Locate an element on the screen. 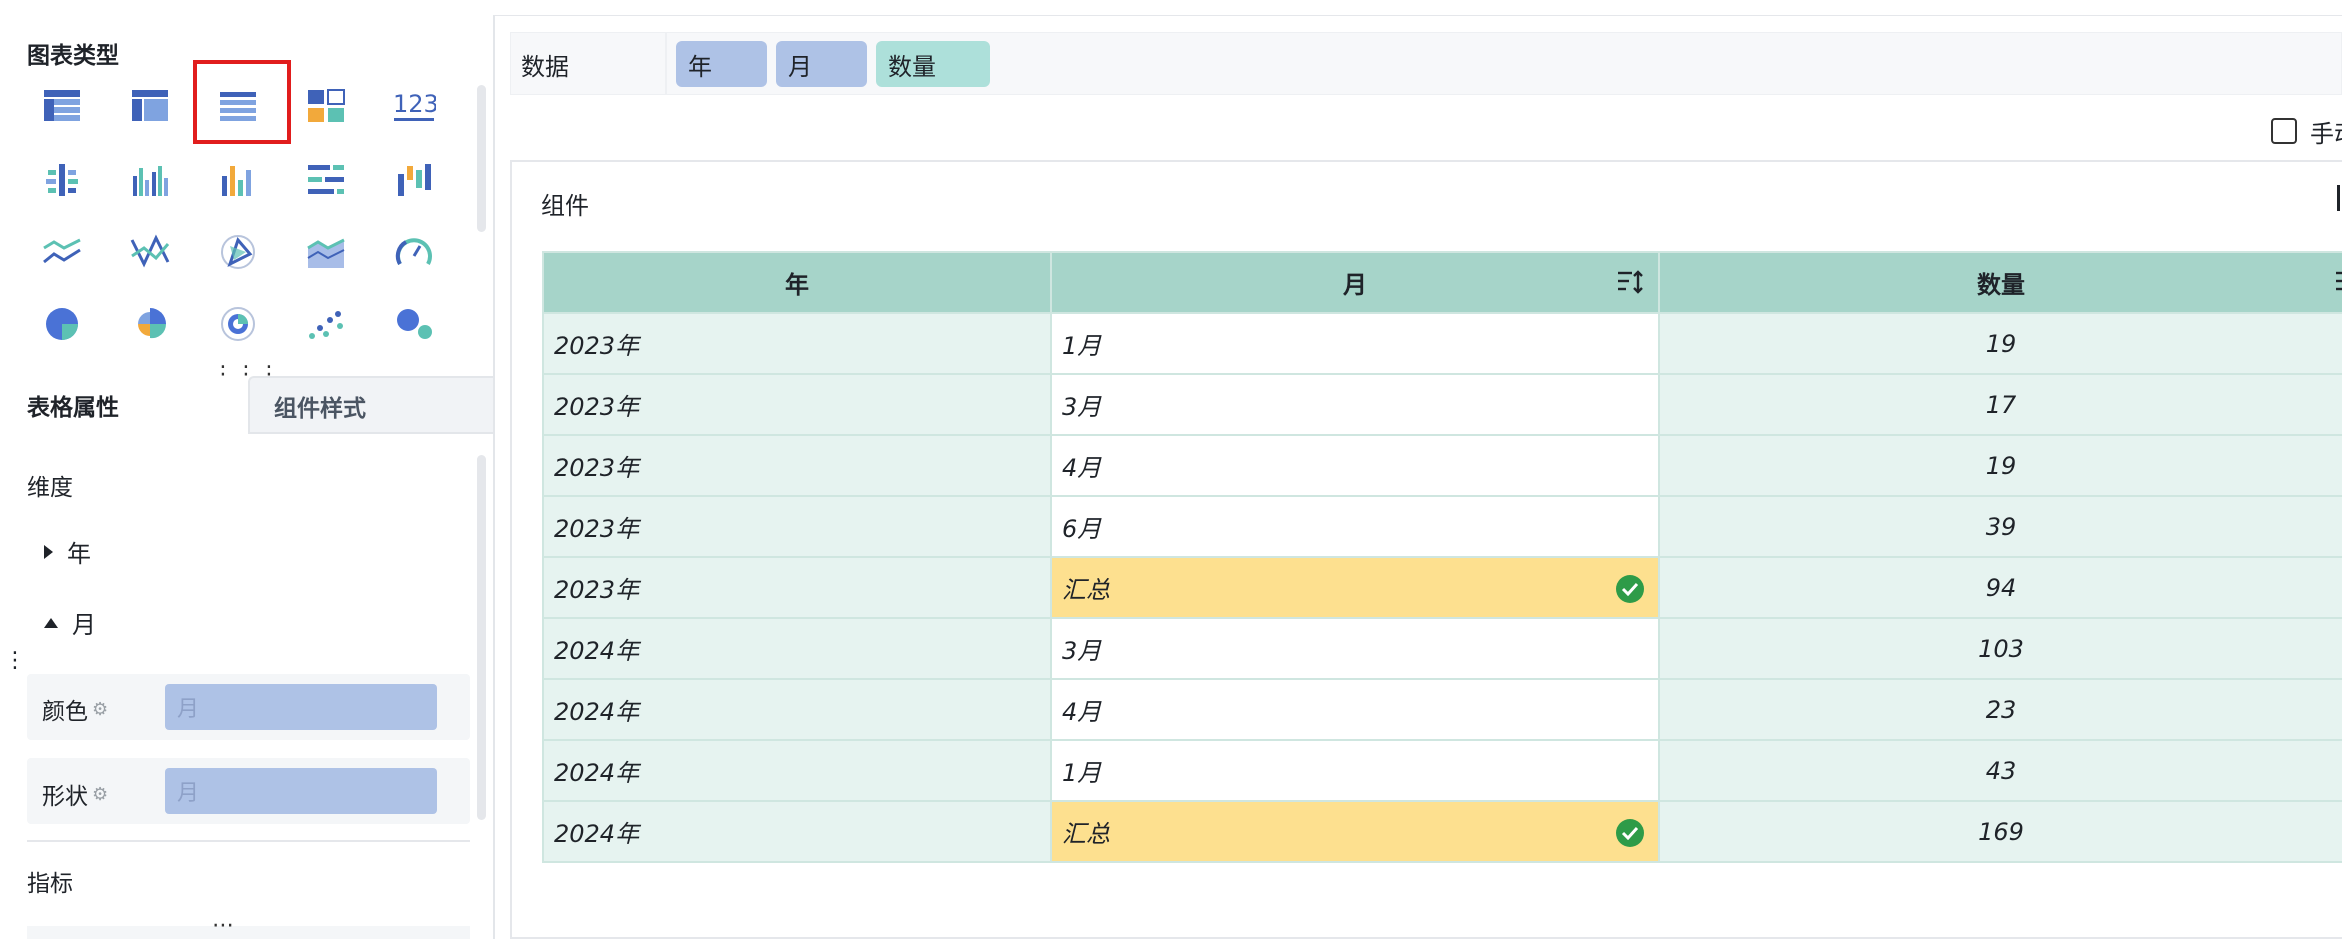 The image size is (2342, 939). tree-item-year: 年 is located at coordinates (67, 551).